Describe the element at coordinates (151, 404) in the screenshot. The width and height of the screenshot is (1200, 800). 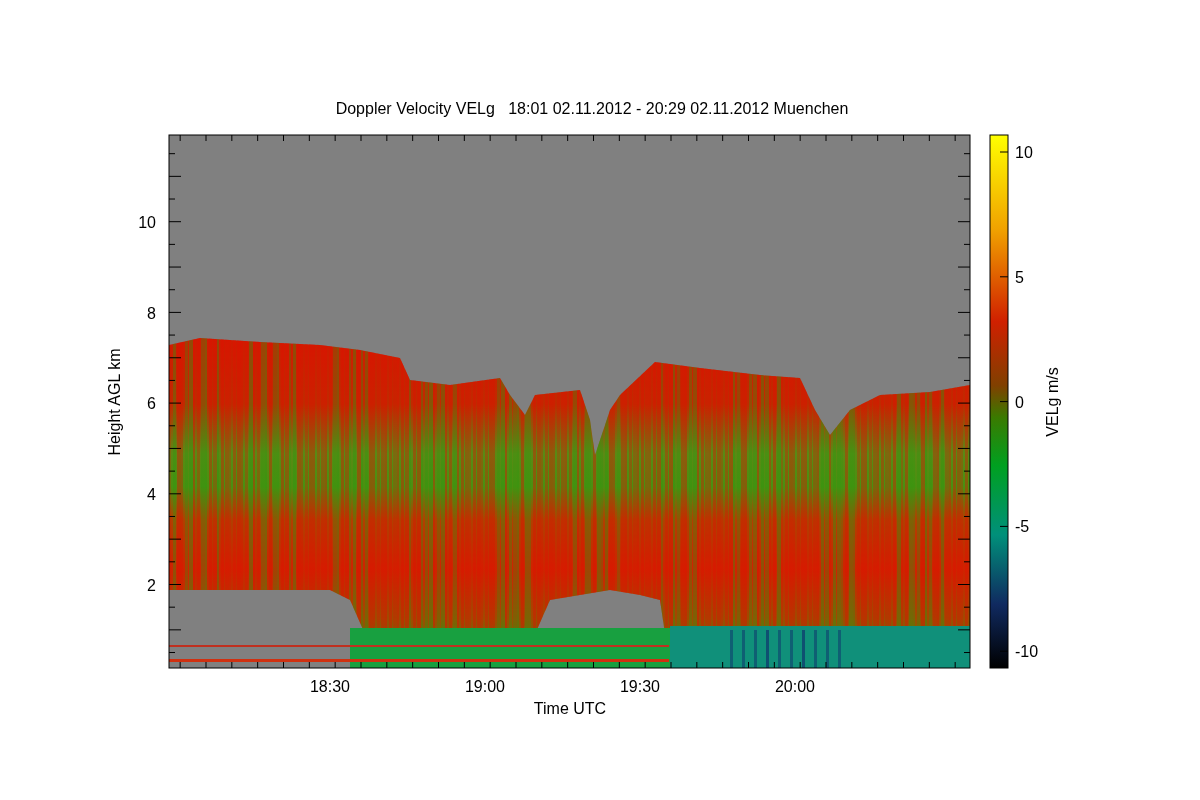
I see `y-tick-label: 6` at that location.